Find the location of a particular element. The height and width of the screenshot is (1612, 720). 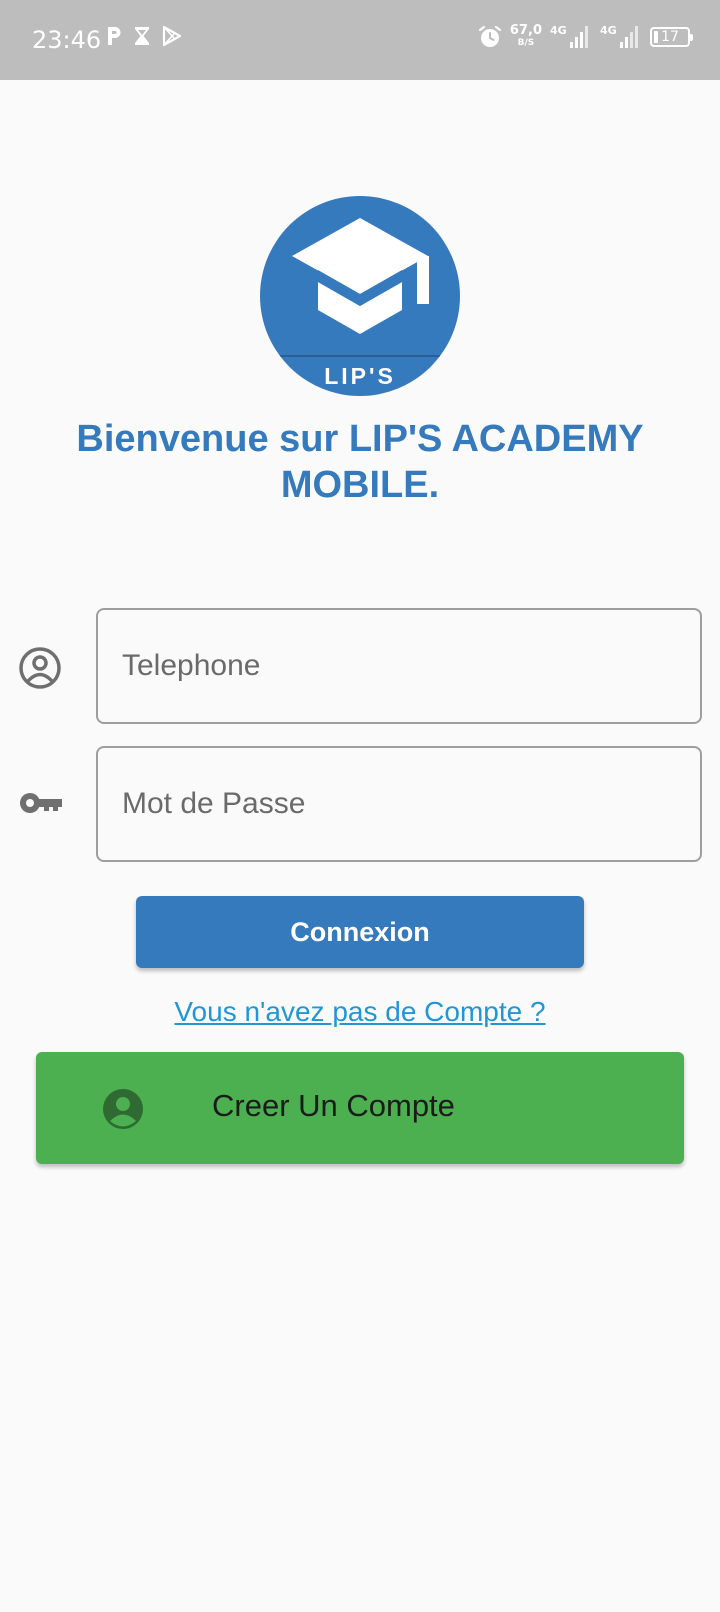

battery-indicator: 17 is located at coordinates (671, 37).